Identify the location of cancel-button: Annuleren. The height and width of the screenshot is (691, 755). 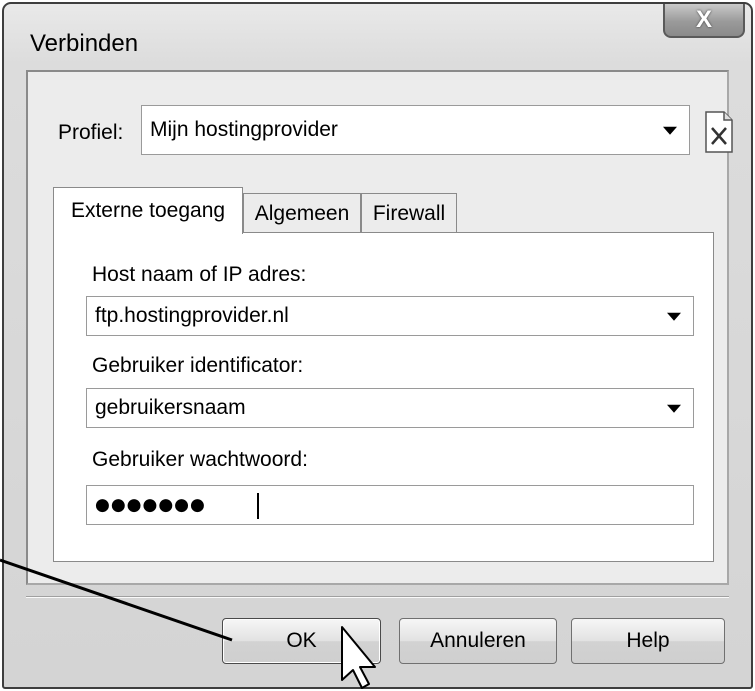
(478, 641).